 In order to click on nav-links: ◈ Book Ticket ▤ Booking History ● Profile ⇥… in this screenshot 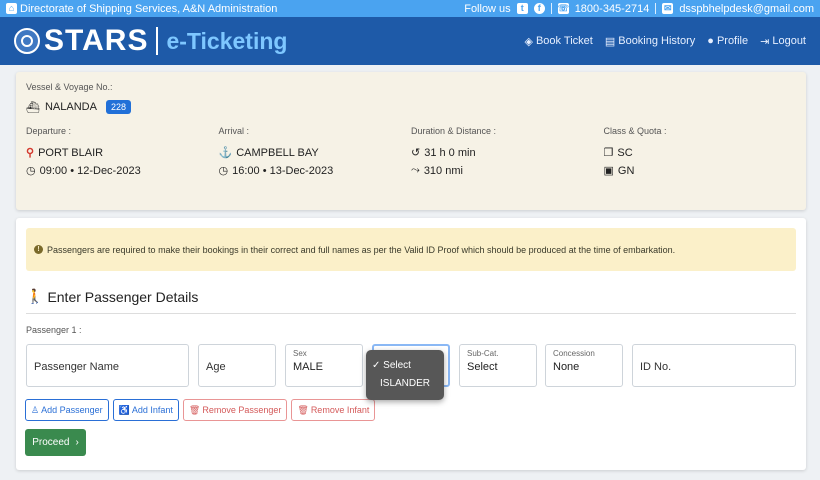, I will do `click(666, 41)`.